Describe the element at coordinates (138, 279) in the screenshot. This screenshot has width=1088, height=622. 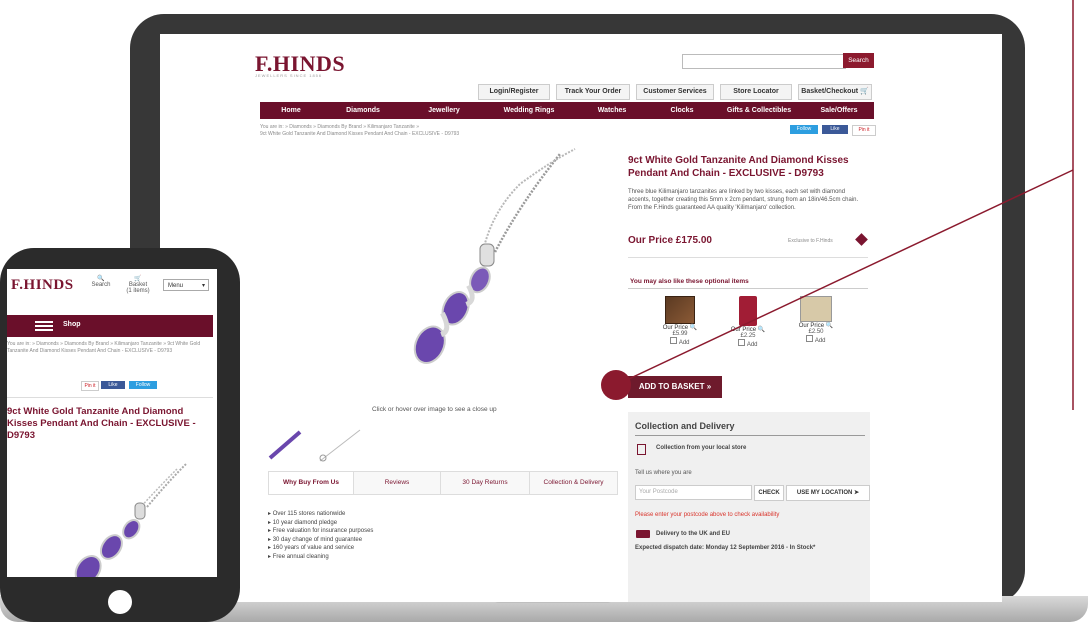
I see `cart-icon: 🛒` at that location.